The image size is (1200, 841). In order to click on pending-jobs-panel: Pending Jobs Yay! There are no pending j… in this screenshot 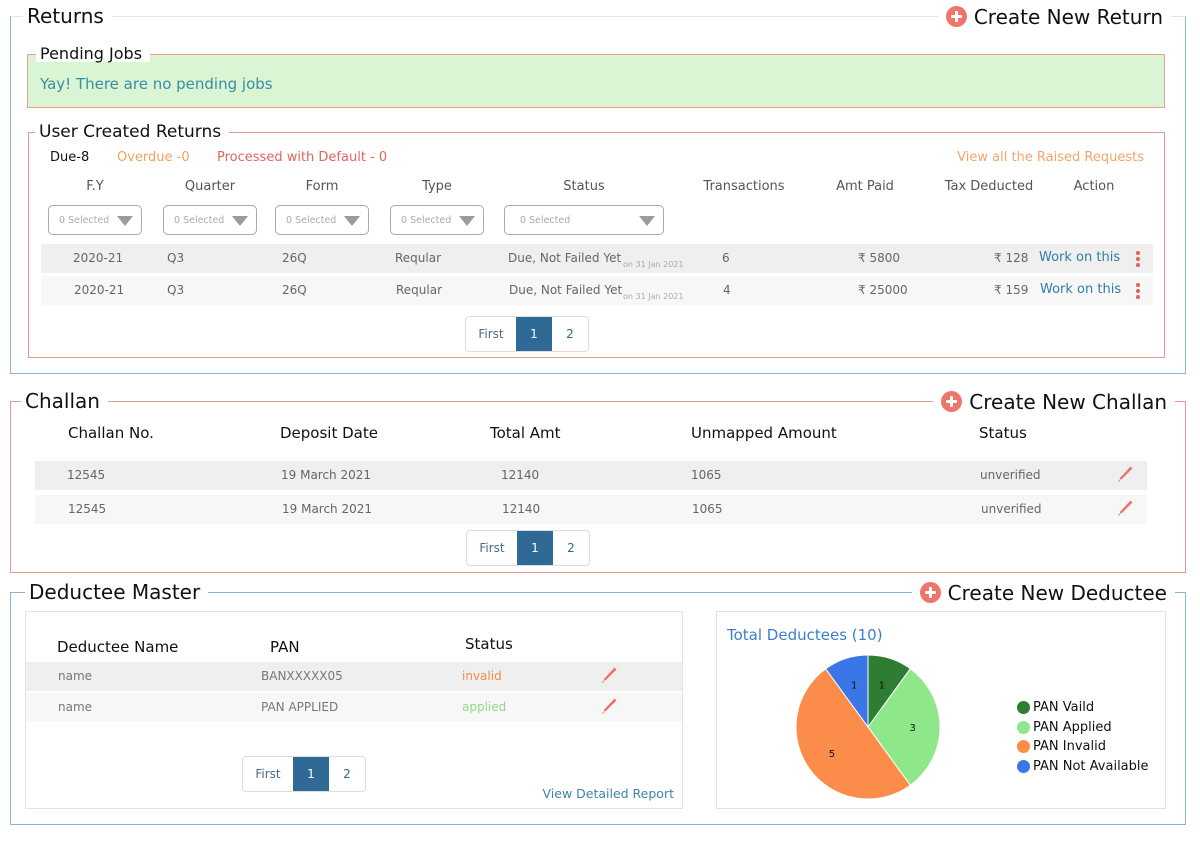, I will do `click(596, 77)`.